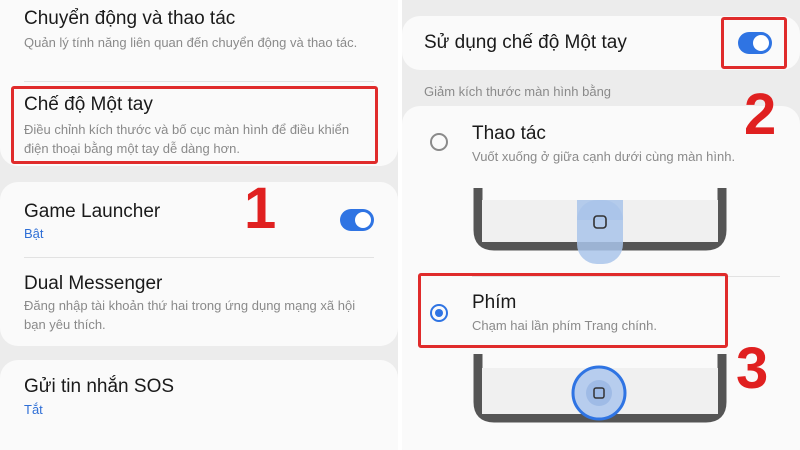 This screenshot has height=450, width=800. Describe the element at coordinates (752, 368) in the screenshot. I see `step-number-3: 3` at that location.